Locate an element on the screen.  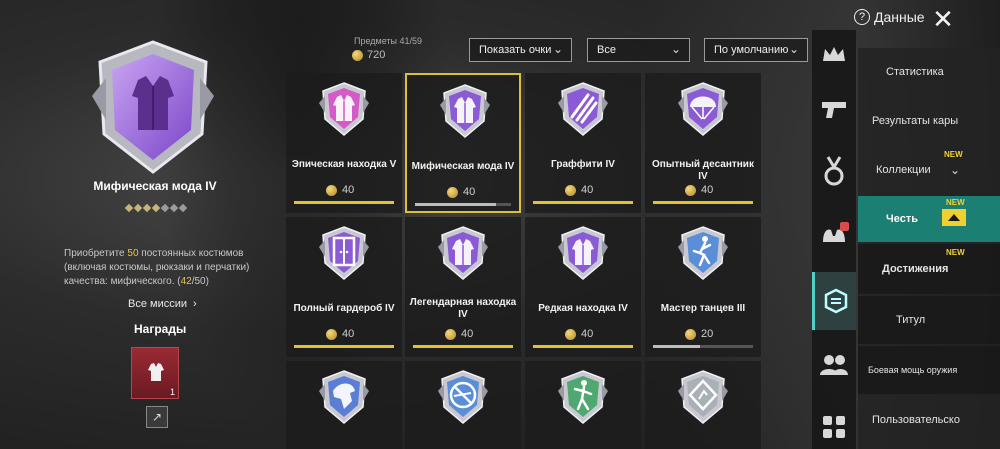
achievement-card: Легендарная находка IV 40 is located at coordinates (463, 287).